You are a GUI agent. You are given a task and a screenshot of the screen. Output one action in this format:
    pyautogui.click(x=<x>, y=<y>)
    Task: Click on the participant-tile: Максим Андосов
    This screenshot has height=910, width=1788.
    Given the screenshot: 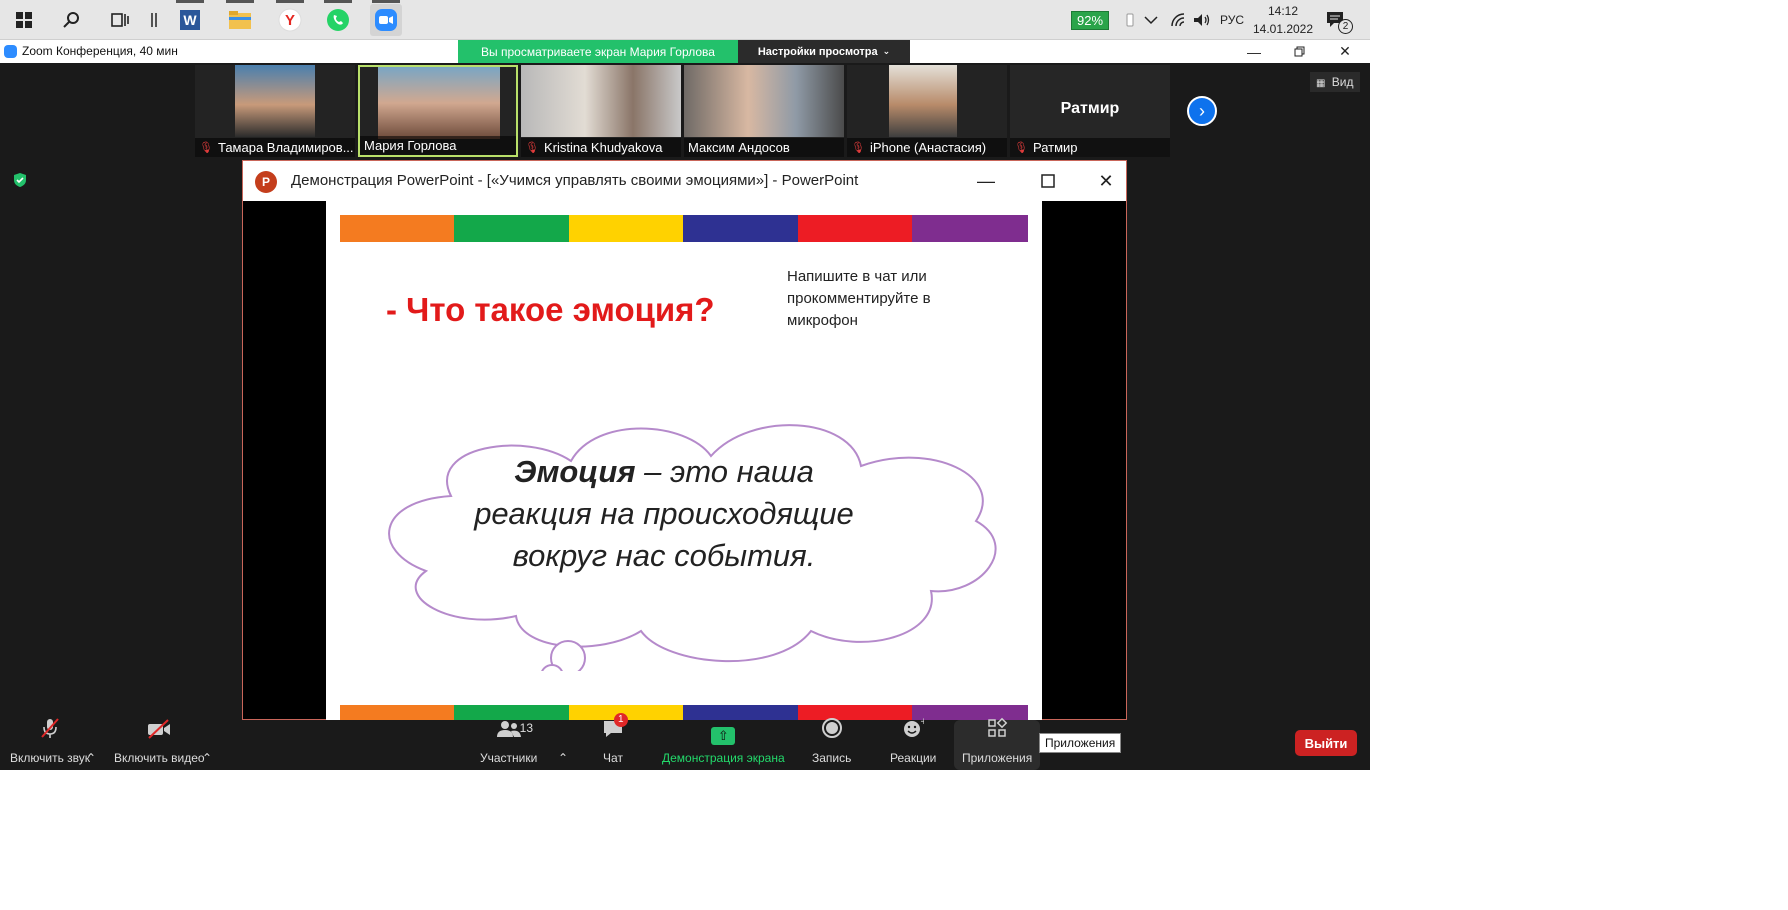 What is the action you would take?
    pyautogui.click(x=764, y=111)
    